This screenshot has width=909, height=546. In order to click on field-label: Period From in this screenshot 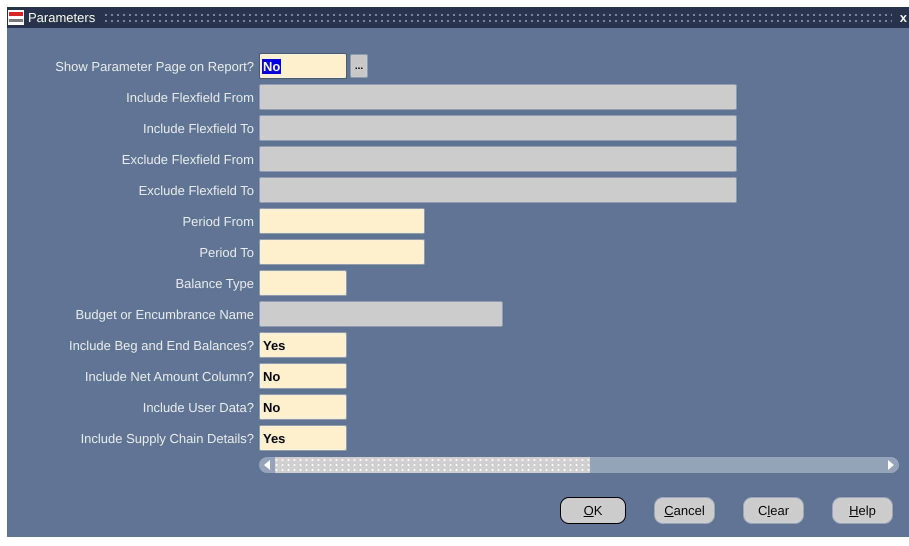, I will do `click(218, 221)`.